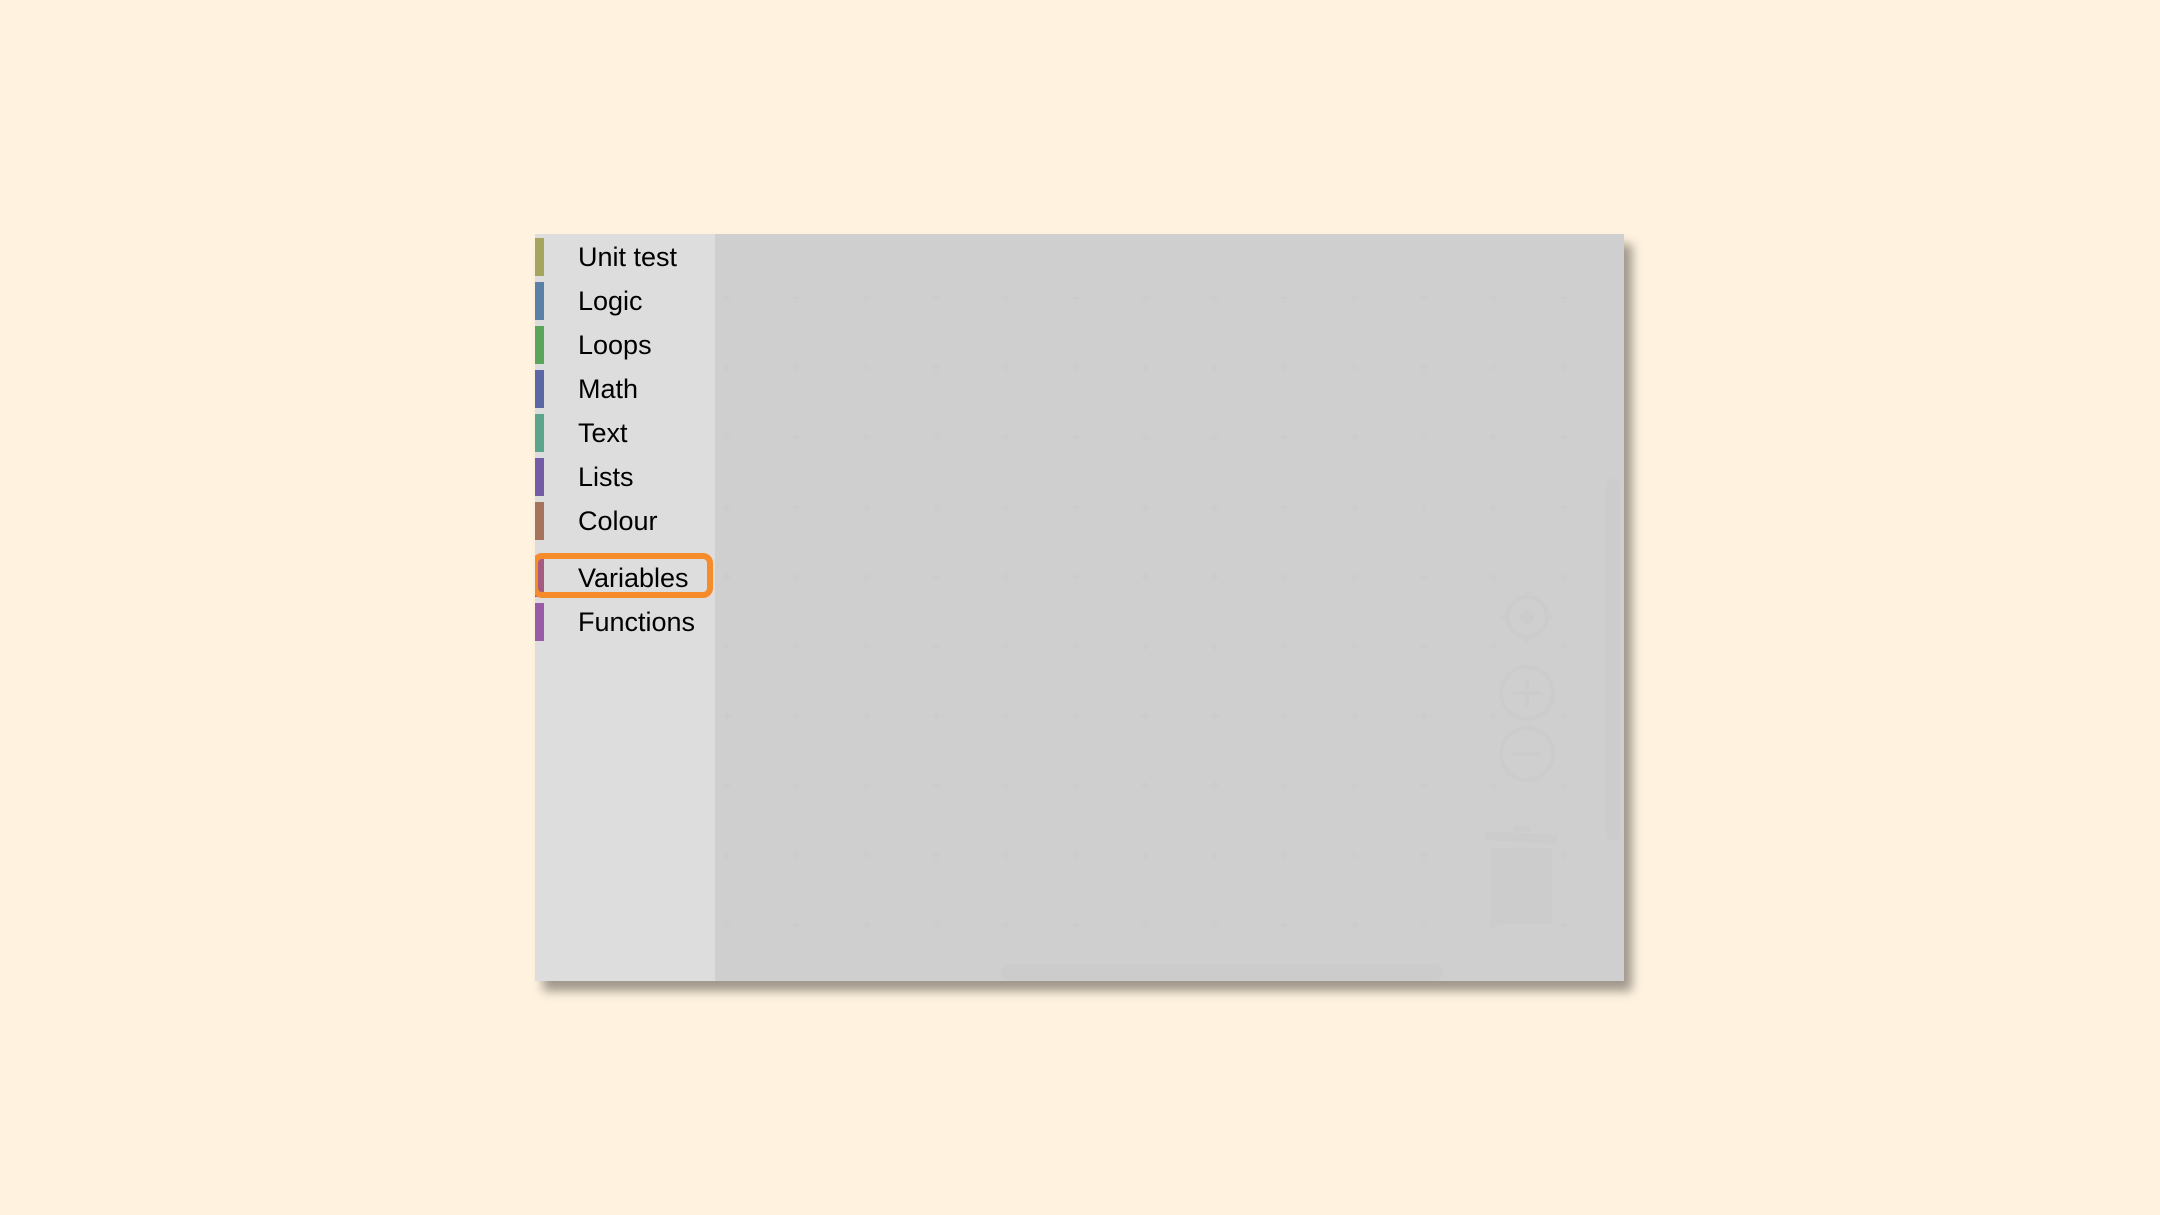 Image resolution: width=2160 pixels, height=1215 pixels. Describe the element at coordinates (1613, 660) in the screenshot. I see `vertical-scrollbar` at that location.